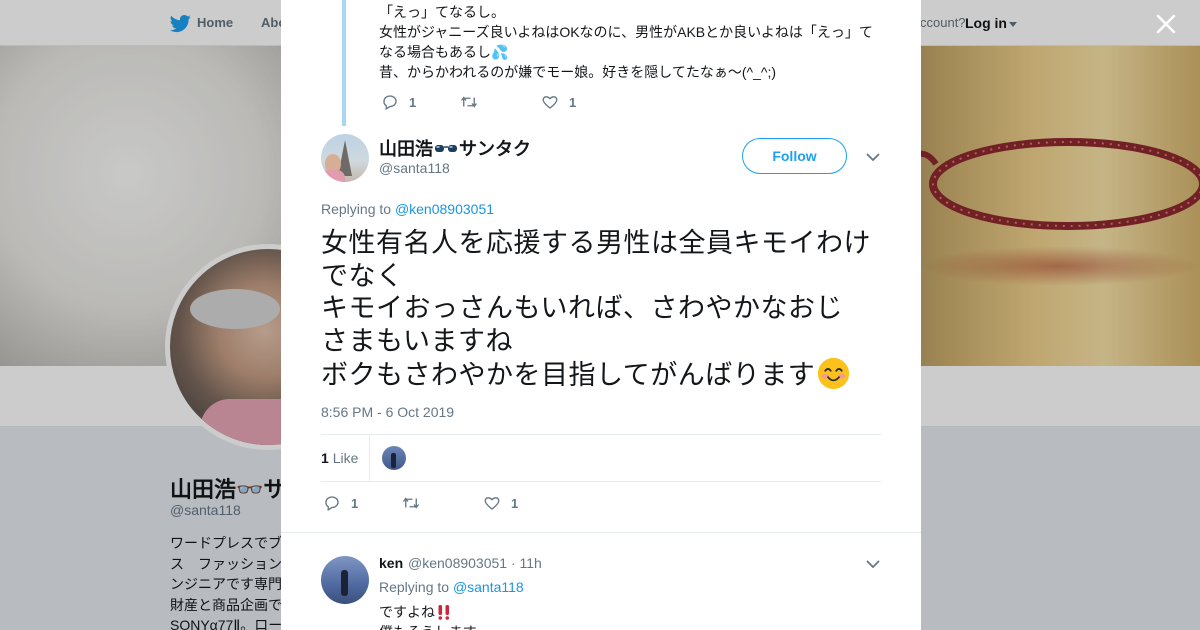  Describe the element at coordinates (413, 102) in the screenshot. I see `parent-reply-count: 1` at that location.